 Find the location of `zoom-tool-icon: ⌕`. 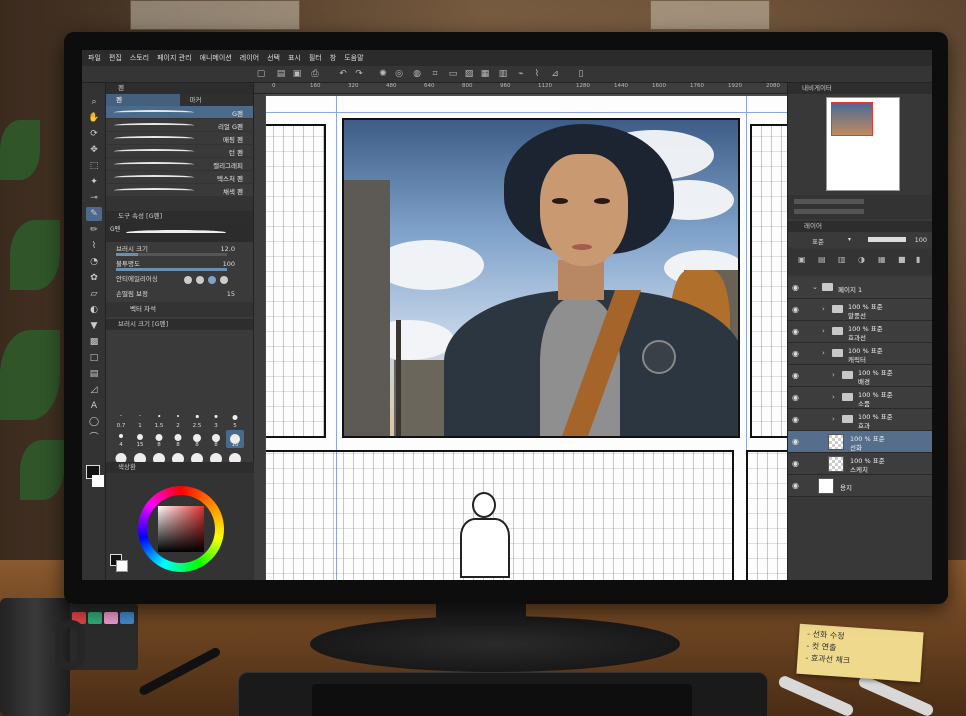

zoom-tool-icon: ⌕ is located at coordinates (94, 102).